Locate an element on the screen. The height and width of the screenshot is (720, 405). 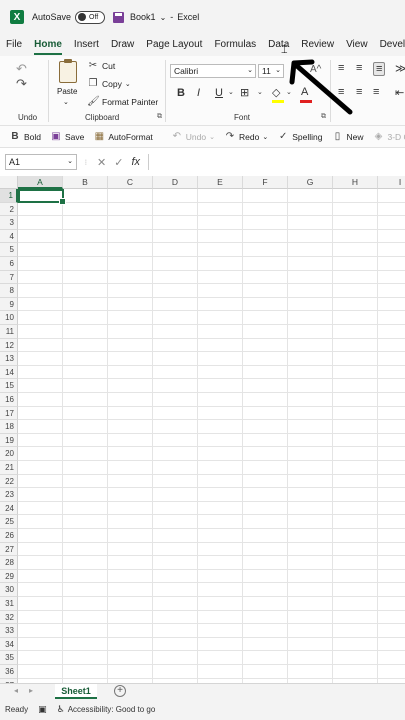
select-all-corner is located at coordinates (9, 182).